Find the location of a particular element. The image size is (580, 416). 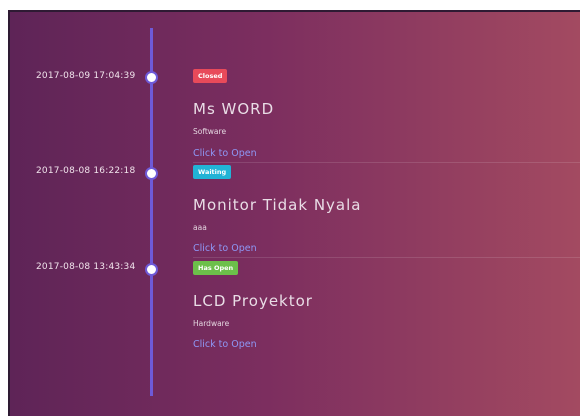

status-badge: Has Open is located at coordinates (216, 268).